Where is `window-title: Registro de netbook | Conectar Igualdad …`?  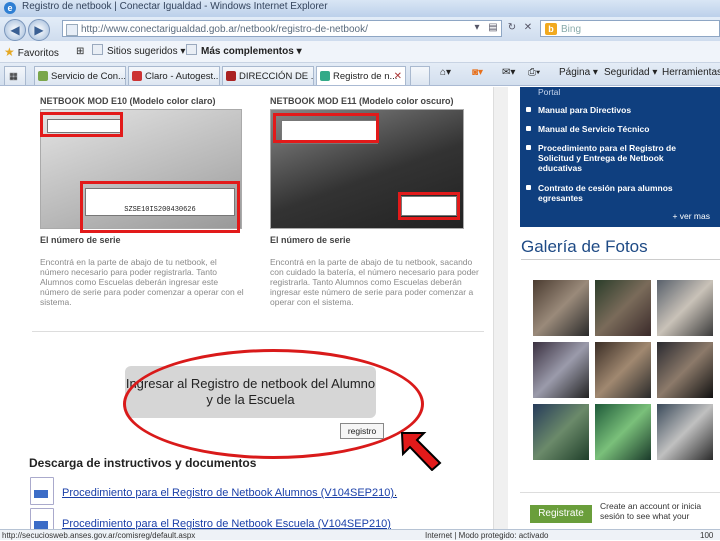 window-title: Registro de netbook | Conectar Igualdad … is located at coordinates (175, 6).